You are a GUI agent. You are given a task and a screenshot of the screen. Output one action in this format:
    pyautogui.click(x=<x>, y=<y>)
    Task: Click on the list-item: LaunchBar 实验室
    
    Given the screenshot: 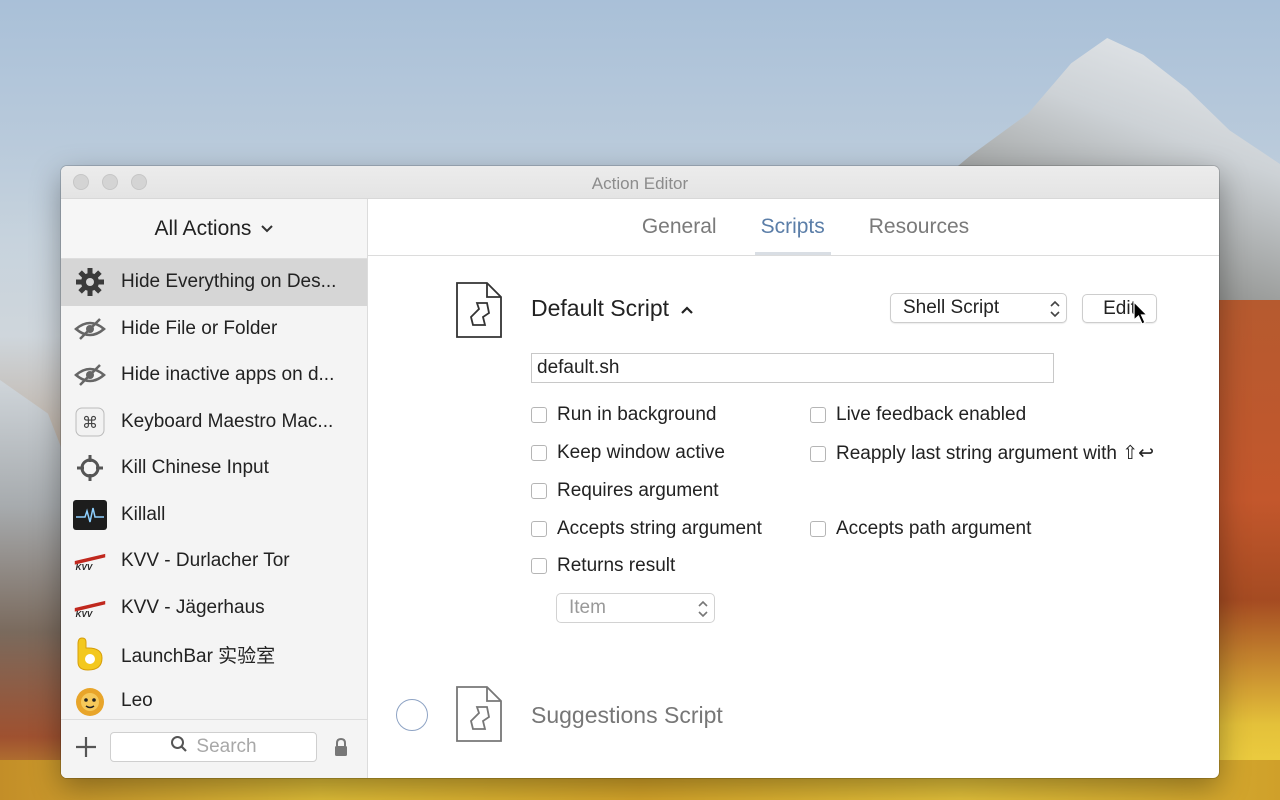 What is the action you would take?
    pyautogui.click(x=214, y=654)
    